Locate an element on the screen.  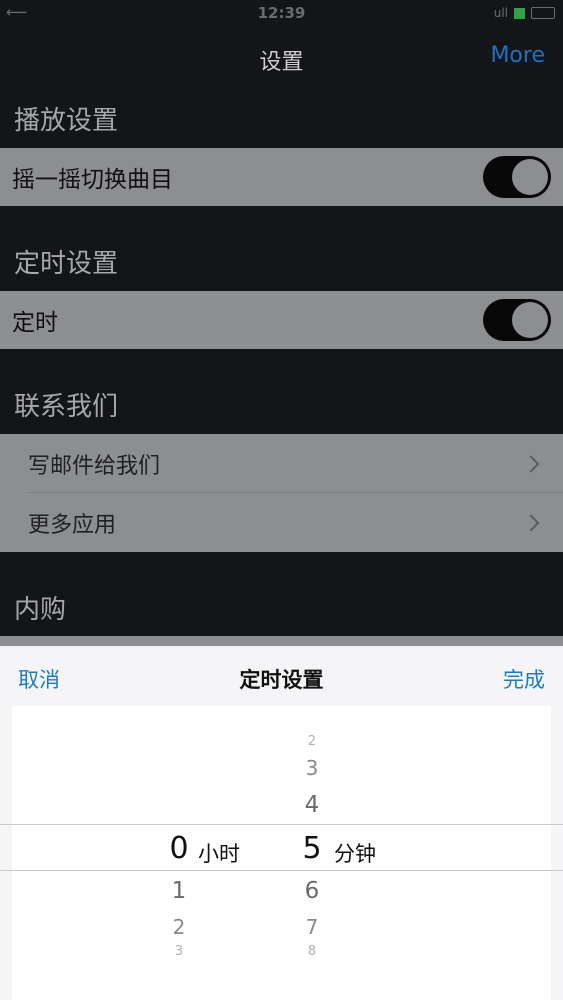
minutes-option: 2 is located at coordinates (312, 741).